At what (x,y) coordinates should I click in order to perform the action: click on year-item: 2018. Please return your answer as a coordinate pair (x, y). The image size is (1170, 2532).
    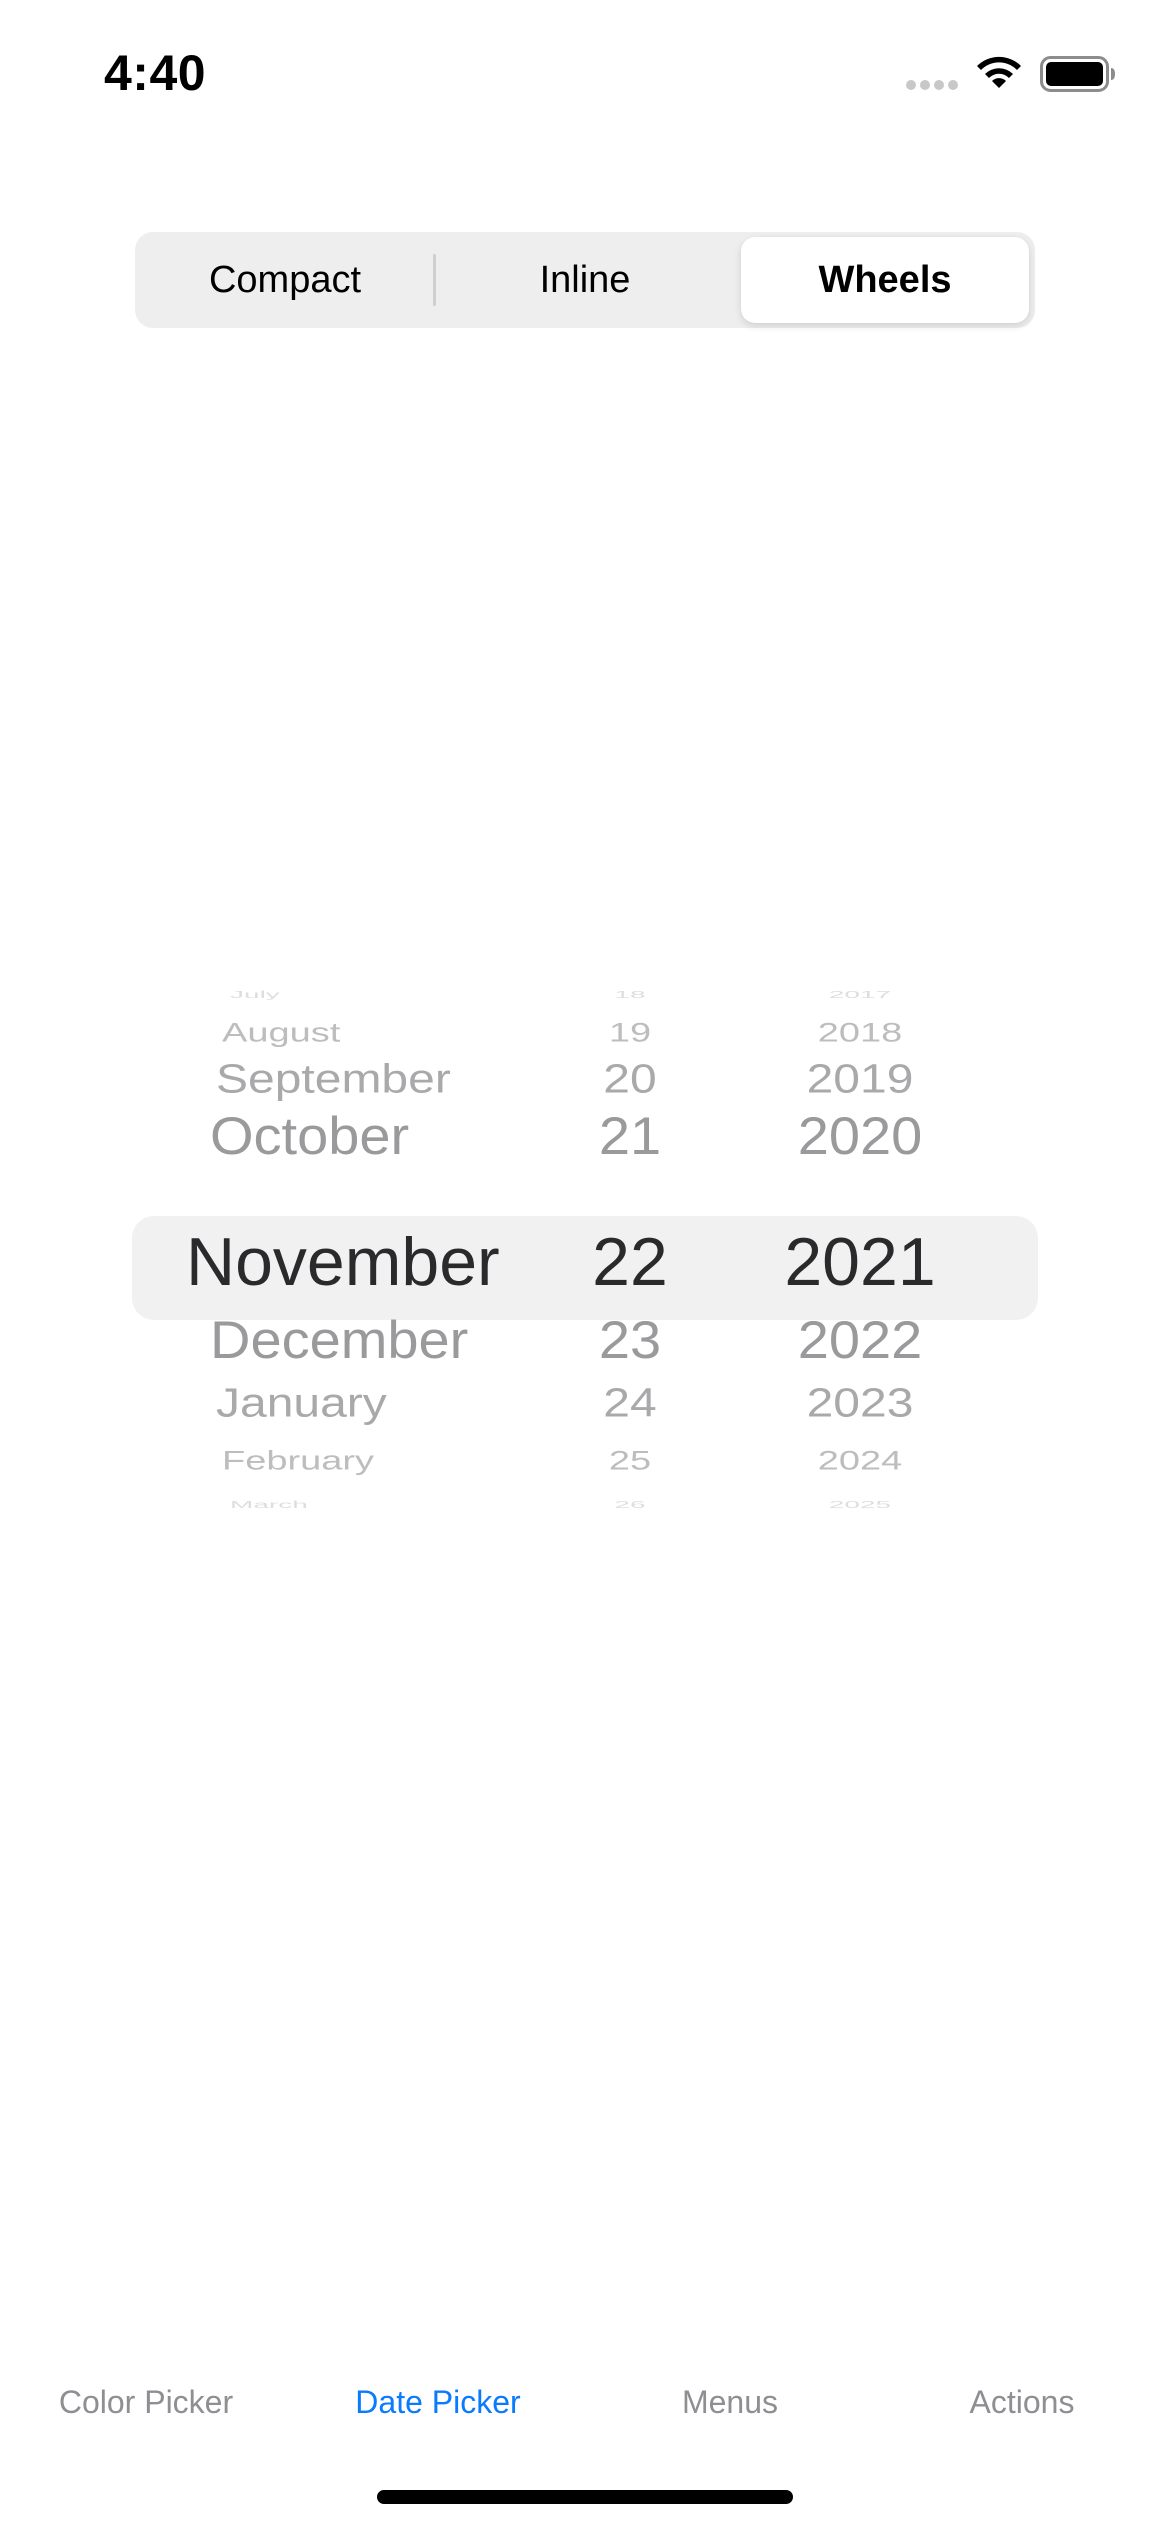
    Looking at the image, I should click on (860, 1033).